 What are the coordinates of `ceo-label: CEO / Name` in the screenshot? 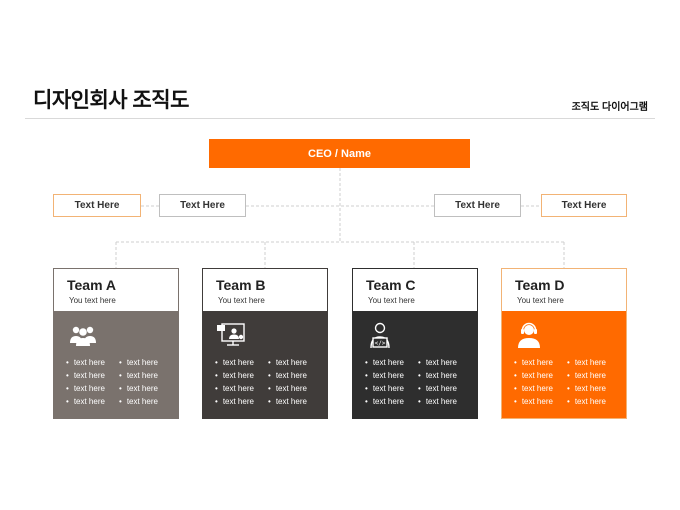 It's located at (339, 153).